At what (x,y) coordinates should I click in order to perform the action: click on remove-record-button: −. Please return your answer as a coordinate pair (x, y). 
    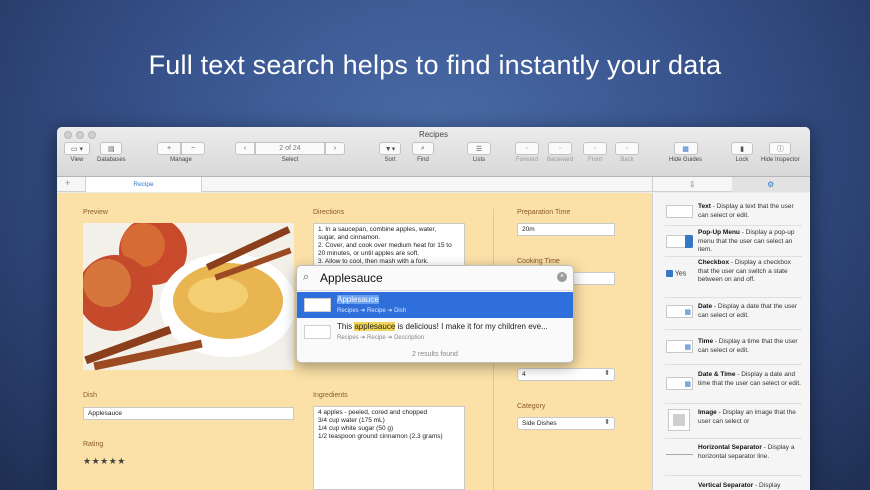
    Looking at the image, I should click on (193, 148).